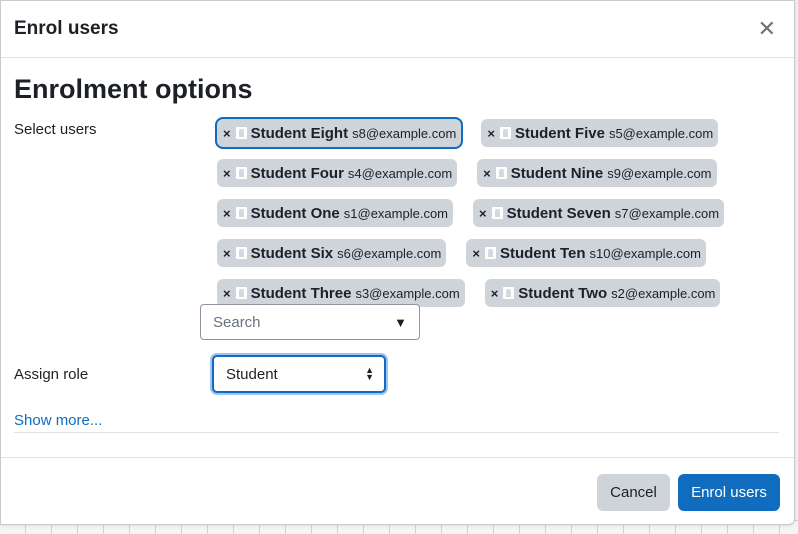 This screenshot has width=798, height=534. I want to click on user-name: Student Ten, so click(542, 253).